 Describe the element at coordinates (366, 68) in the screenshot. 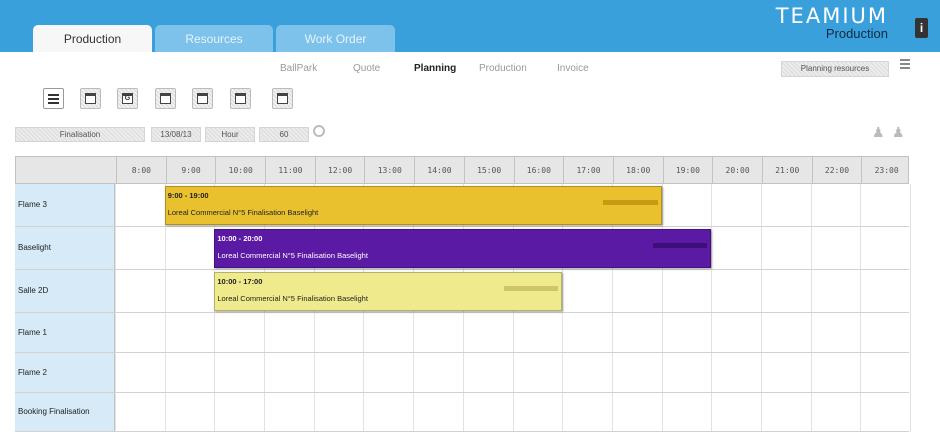

I see `subnav-quote: Quote` at that location.